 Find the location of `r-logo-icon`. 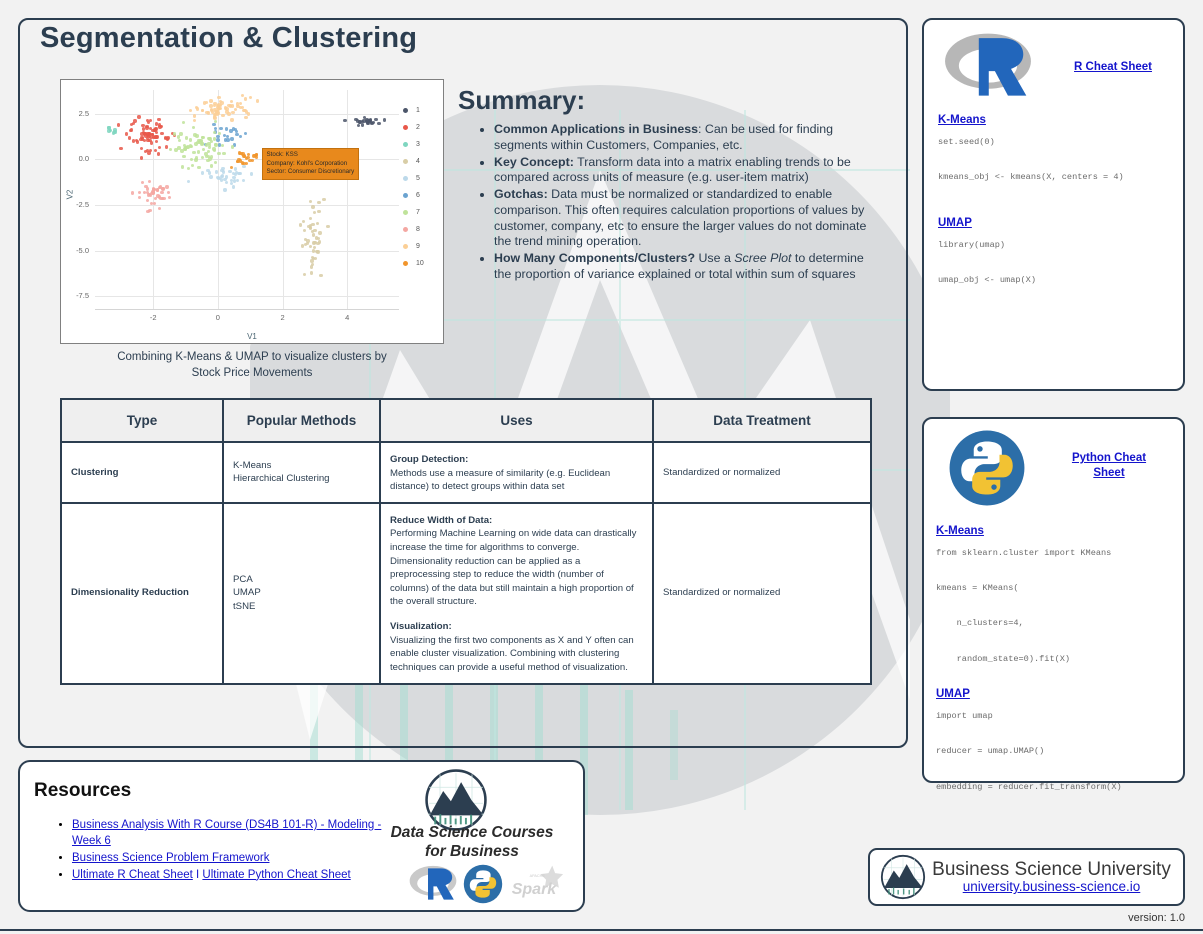

r-logo-icon is located at coordinates (988, 64).